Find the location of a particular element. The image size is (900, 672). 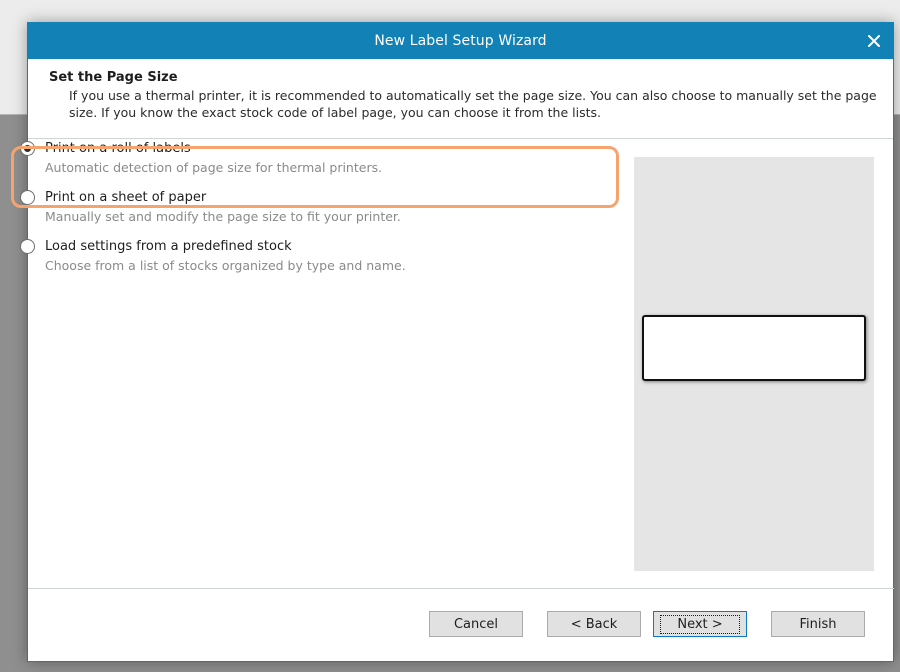

dialog-titlebar: New Label Setup Wizard is located at coordinates (460, 41).